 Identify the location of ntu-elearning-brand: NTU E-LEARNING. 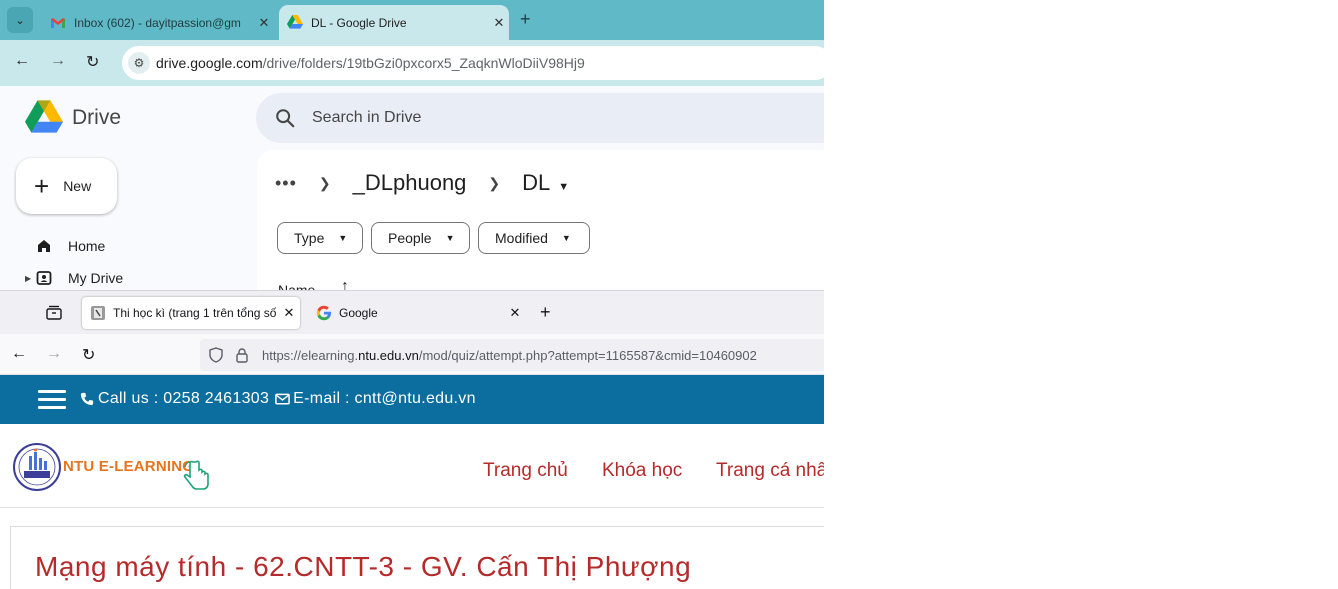
(128, 466).